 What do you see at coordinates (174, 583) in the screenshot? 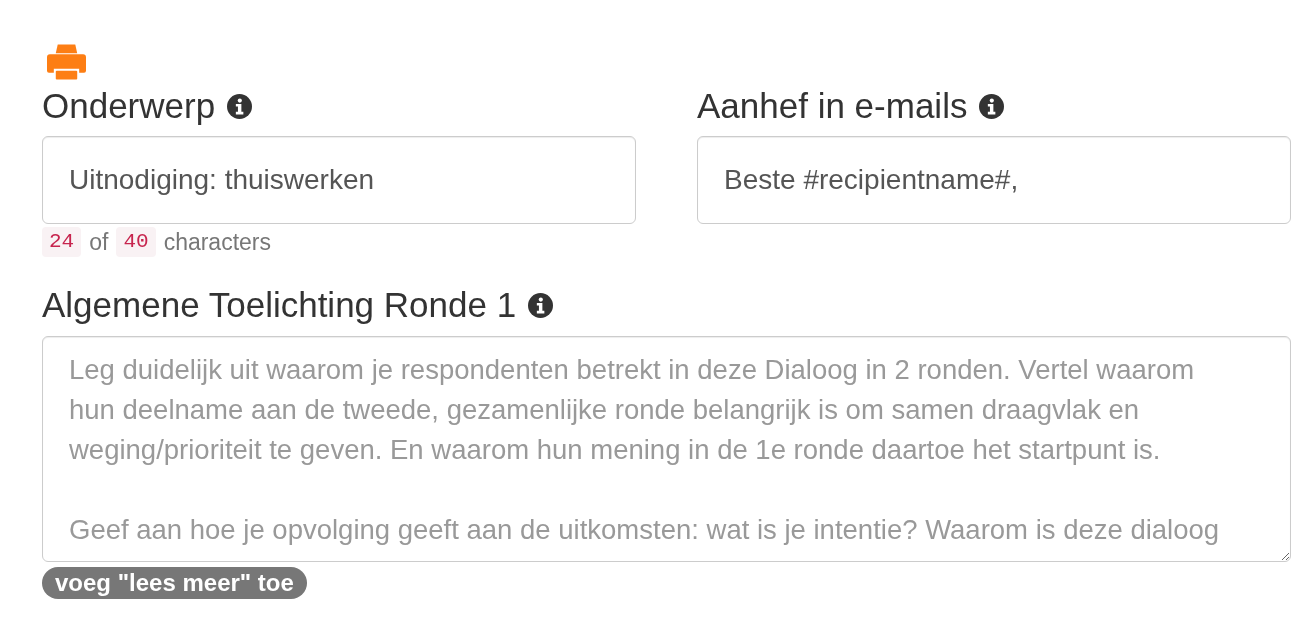
I see `add-read-more-button: voeg "lees meer" toe` at bounding box center [174, 583].